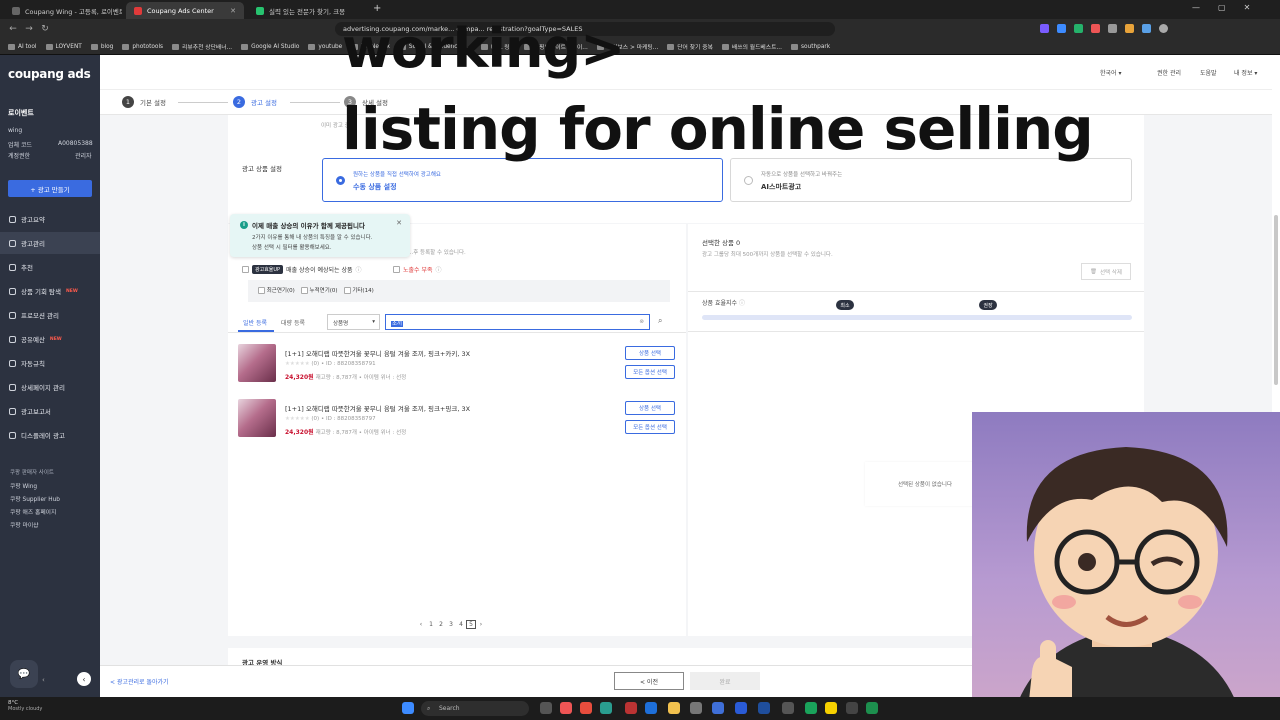 This screenshot has height=720, width=1280. What do you see at coordinates (872, 708) in the screenshot?
I see `excel-icon` at bounding box center [872, 708].